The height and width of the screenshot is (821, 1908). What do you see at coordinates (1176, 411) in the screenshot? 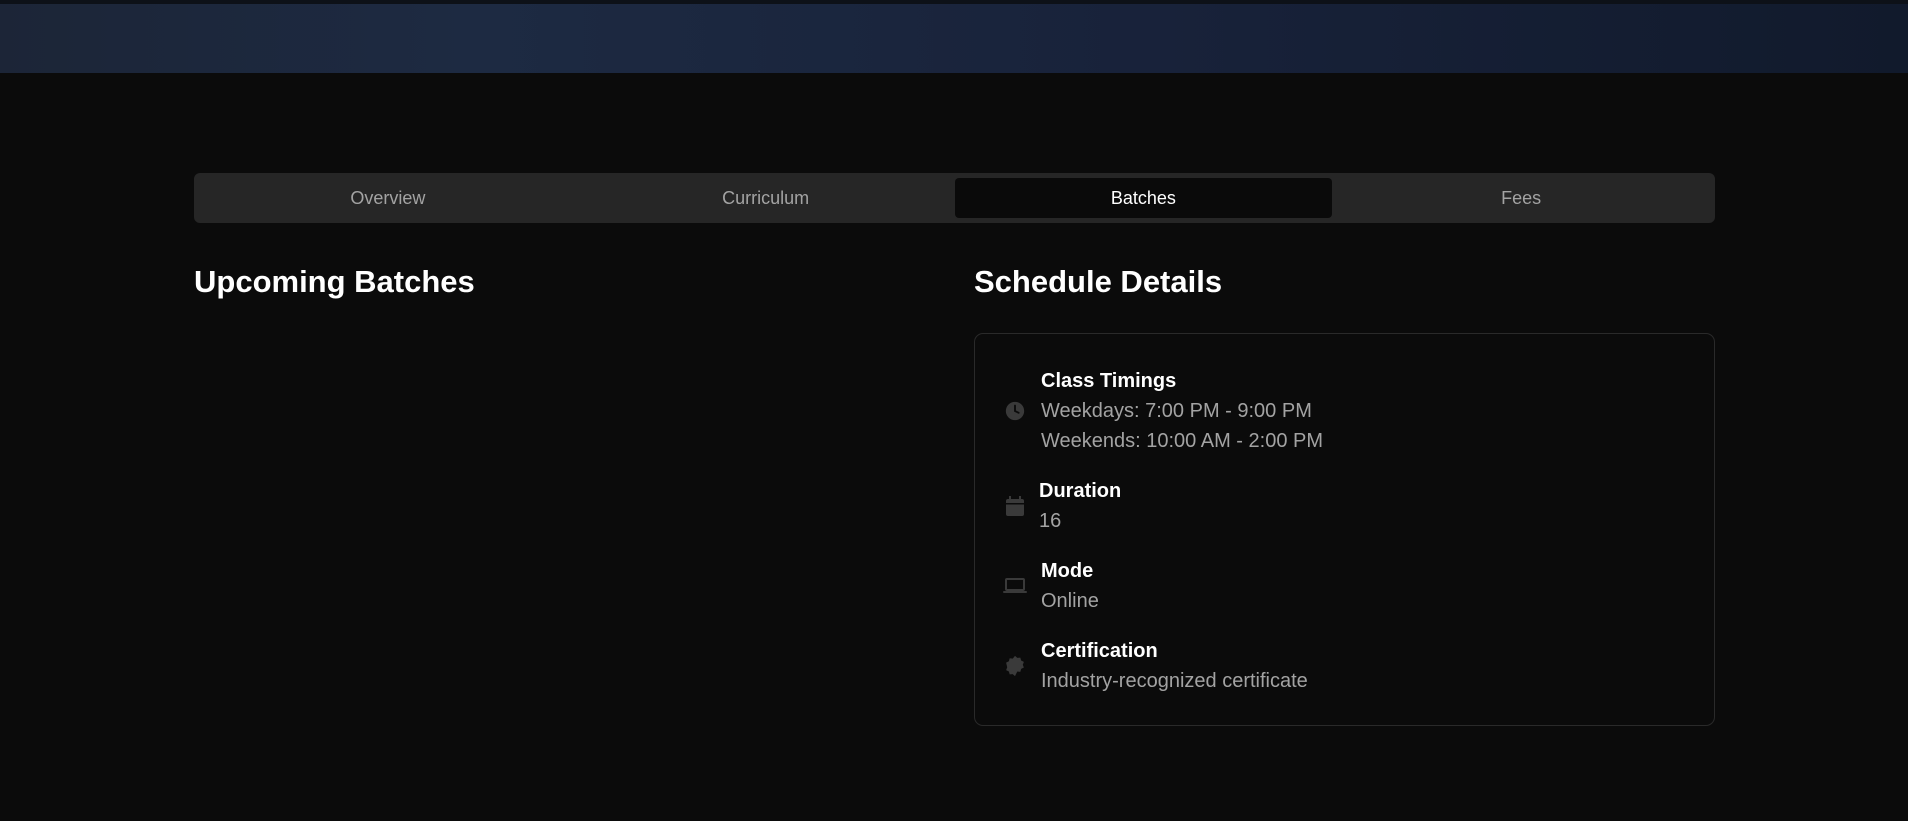
I see `weekday-timing: Weekdays: 7:00 PM - 9:00 PM` at bounding box center [1176, 411].